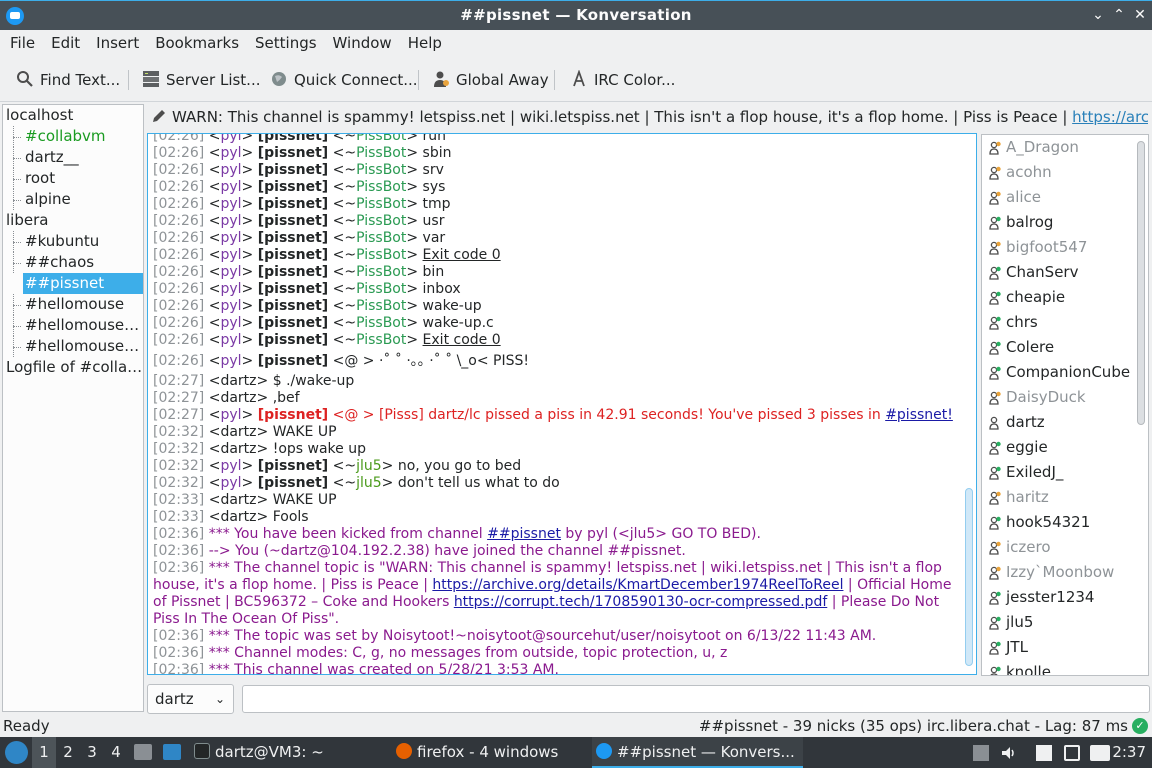  I want to click on edit-topic-icon, so click(159, 116).